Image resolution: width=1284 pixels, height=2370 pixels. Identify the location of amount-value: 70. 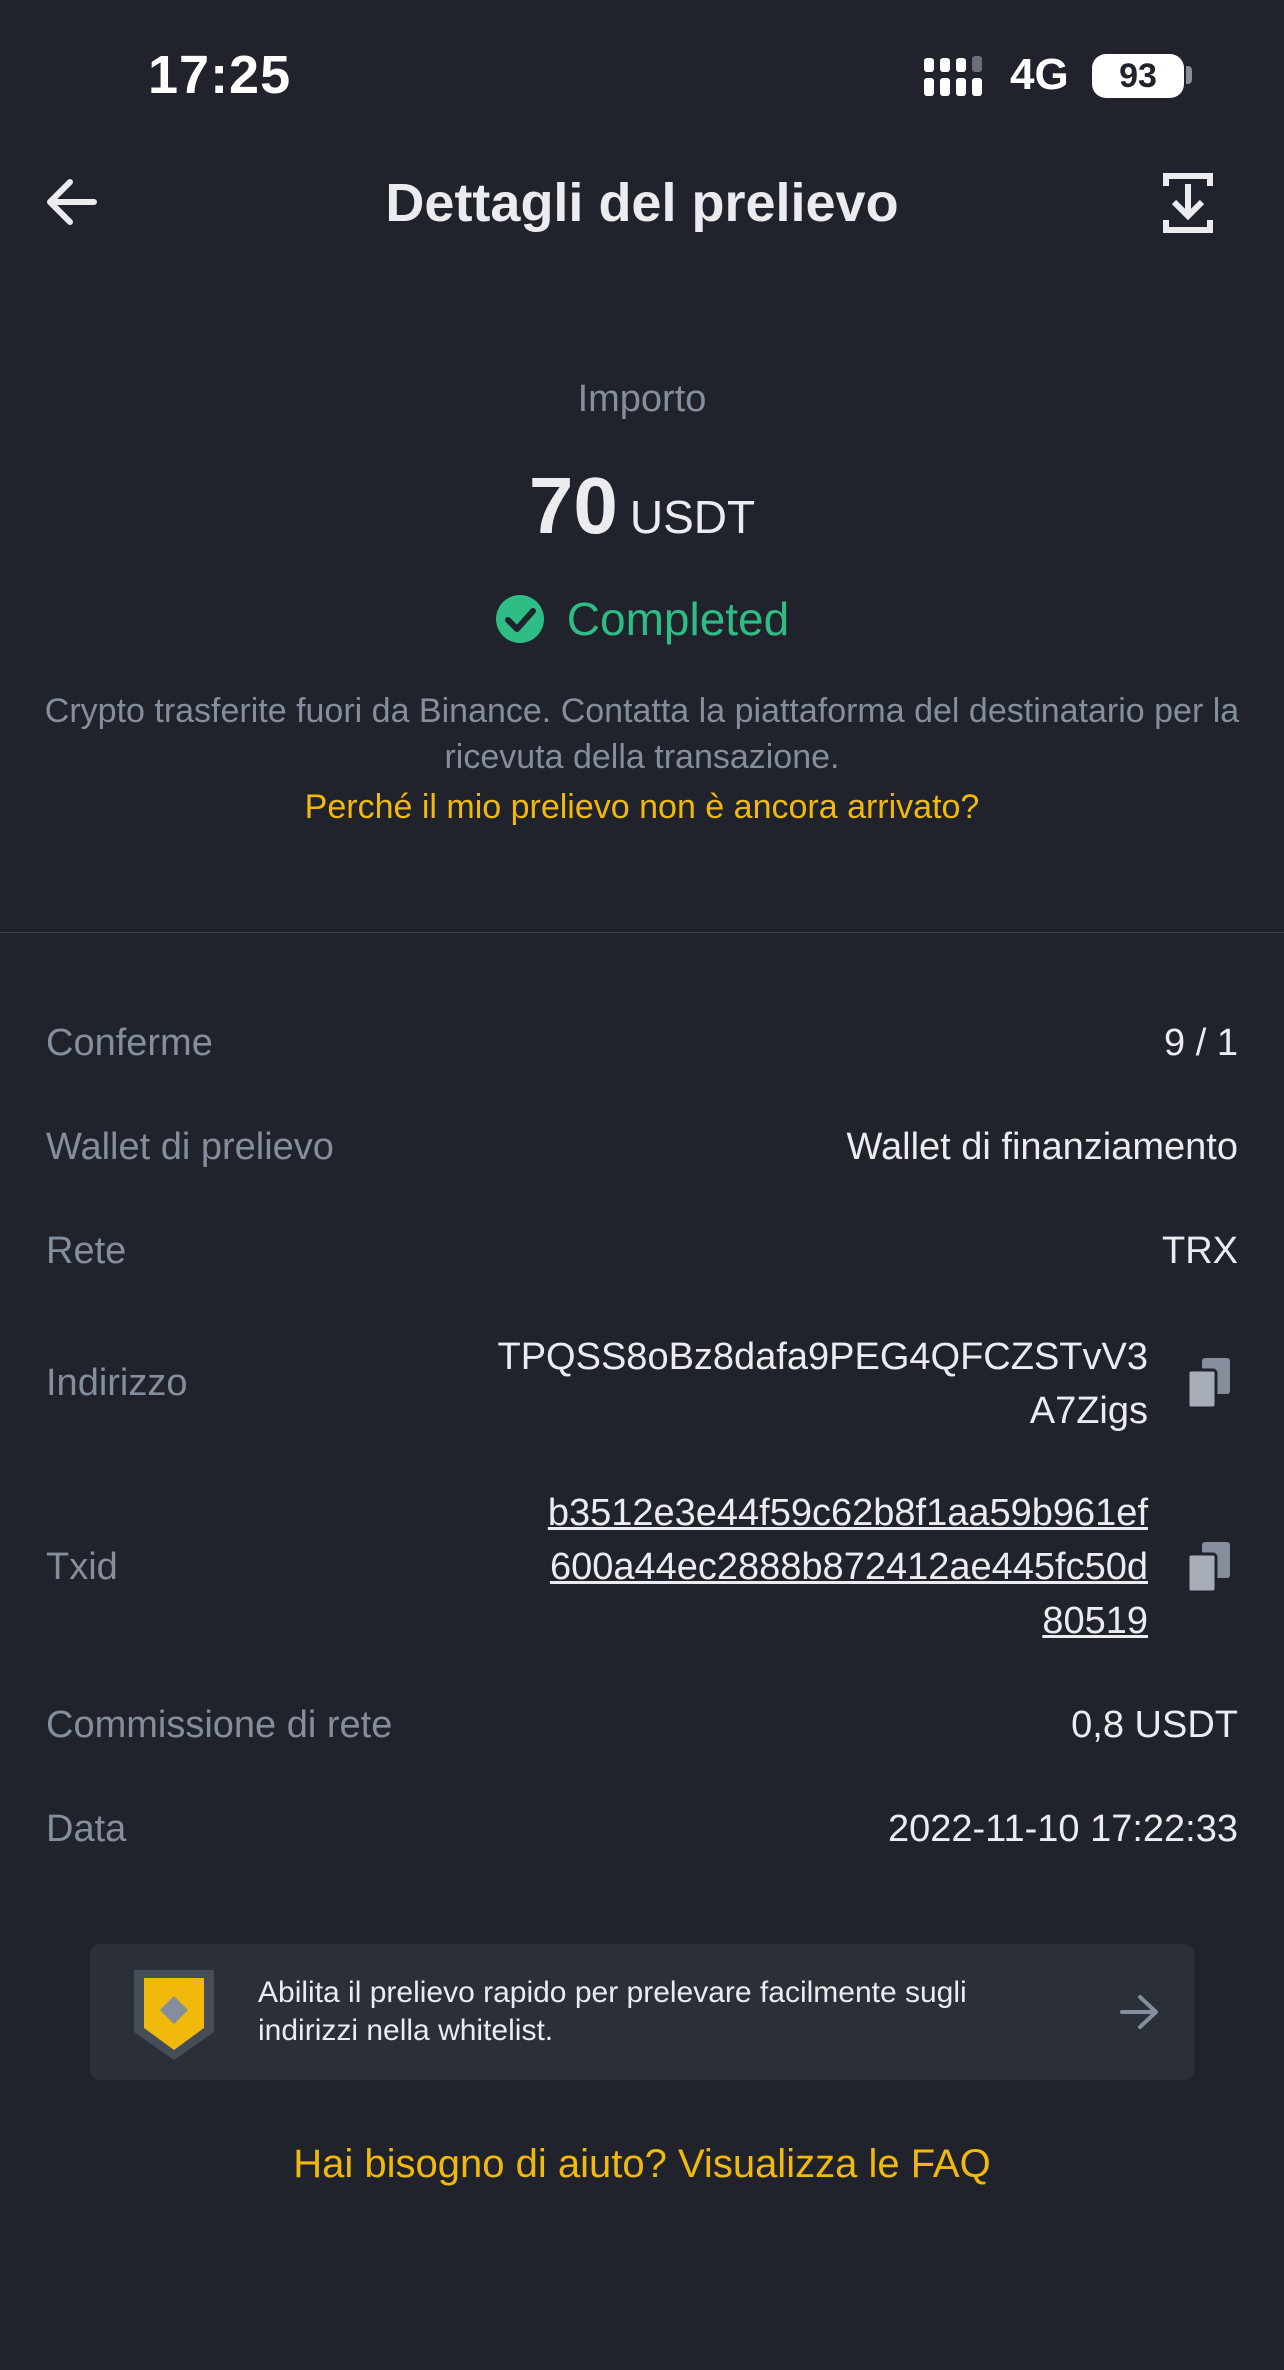
(573, 505).